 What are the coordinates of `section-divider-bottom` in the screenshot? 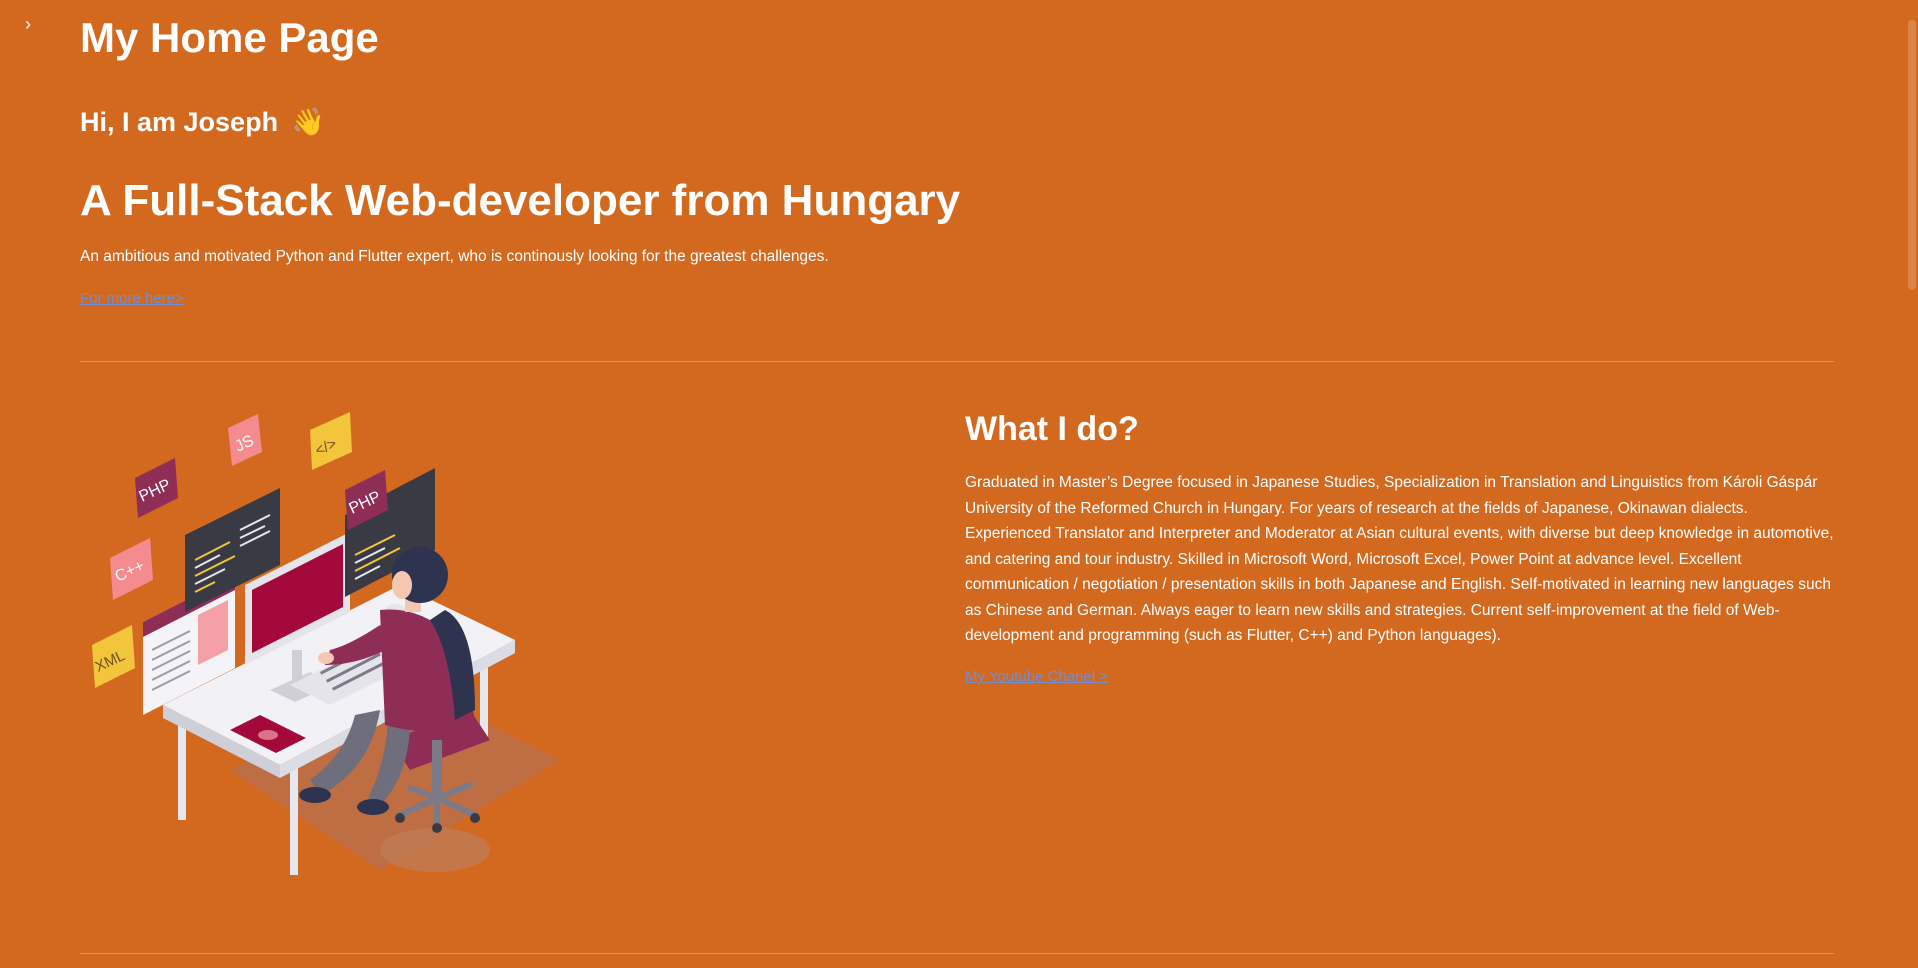 It's located at (957, 953).